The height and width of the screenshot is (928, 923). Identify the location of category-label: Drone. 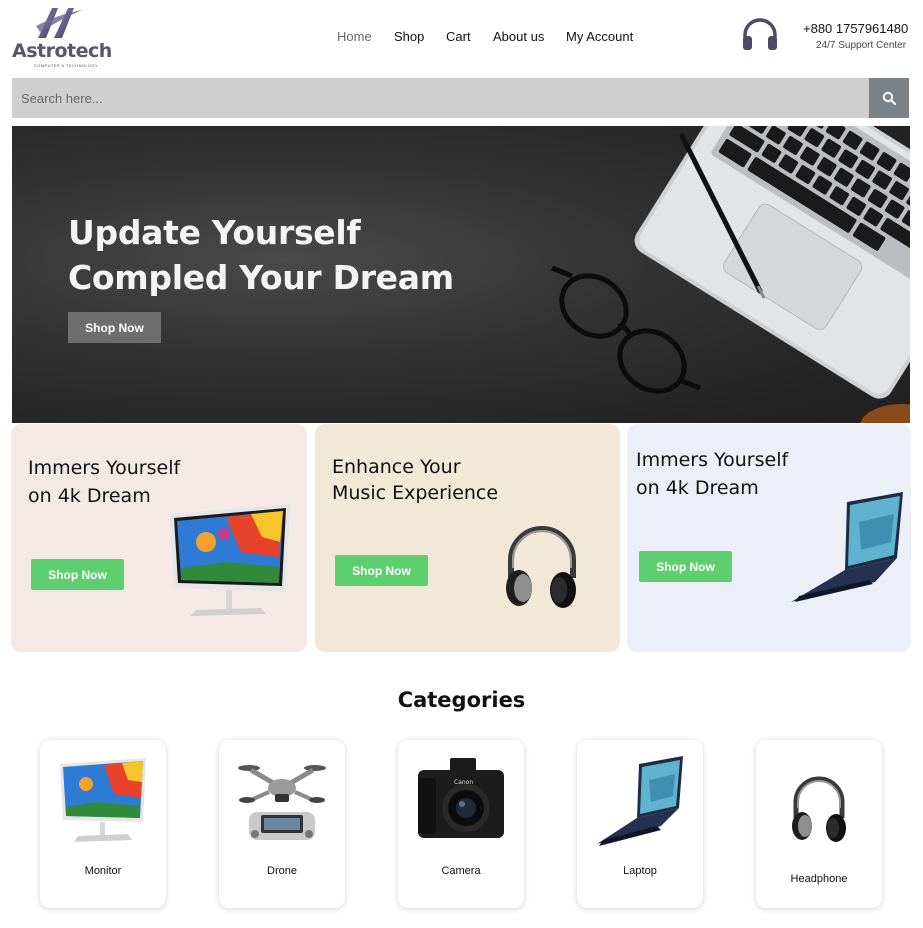
(282, 871).